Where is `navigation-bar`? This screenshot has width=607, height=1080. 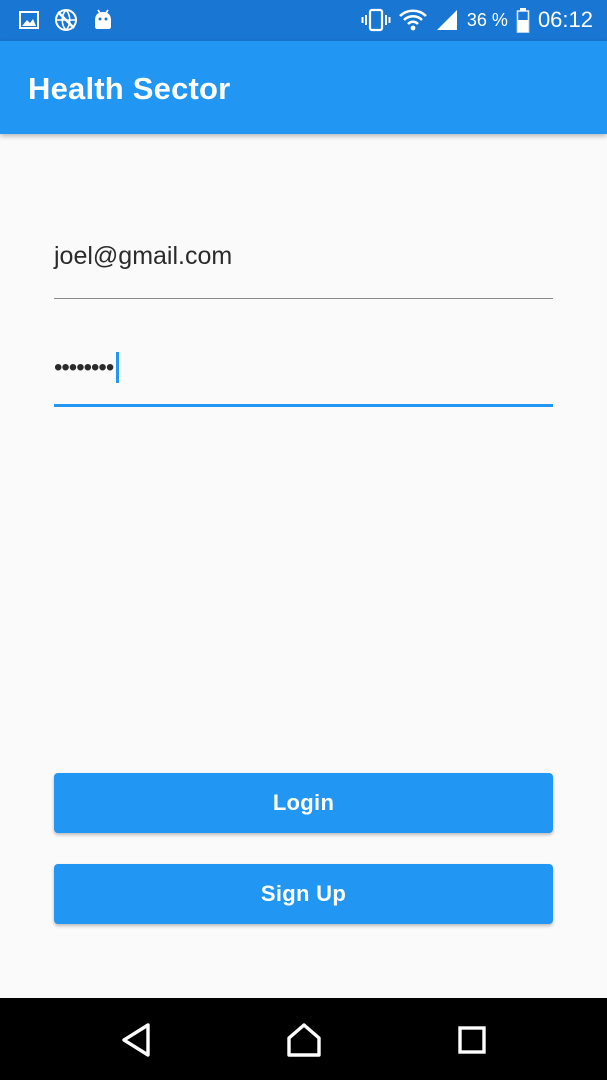
navigation-bar is located at coordinates (303, 1039).